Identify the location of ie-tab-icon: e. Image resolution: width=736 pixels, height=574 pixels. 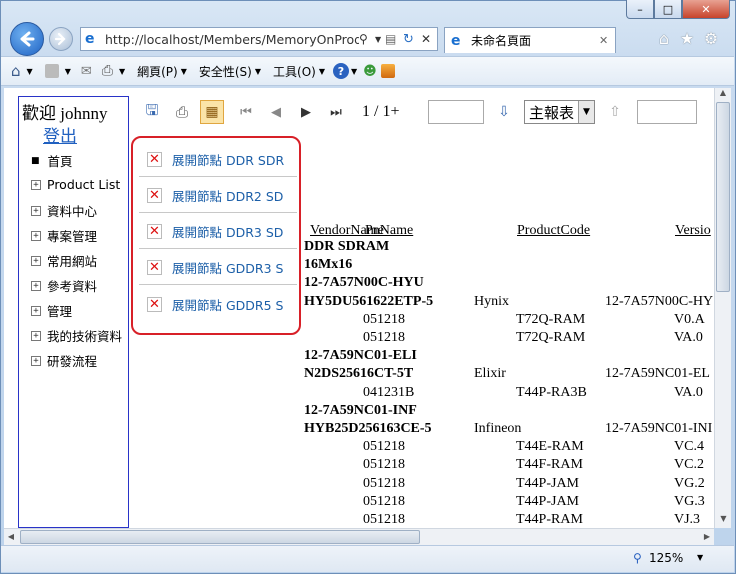
(456, 40).